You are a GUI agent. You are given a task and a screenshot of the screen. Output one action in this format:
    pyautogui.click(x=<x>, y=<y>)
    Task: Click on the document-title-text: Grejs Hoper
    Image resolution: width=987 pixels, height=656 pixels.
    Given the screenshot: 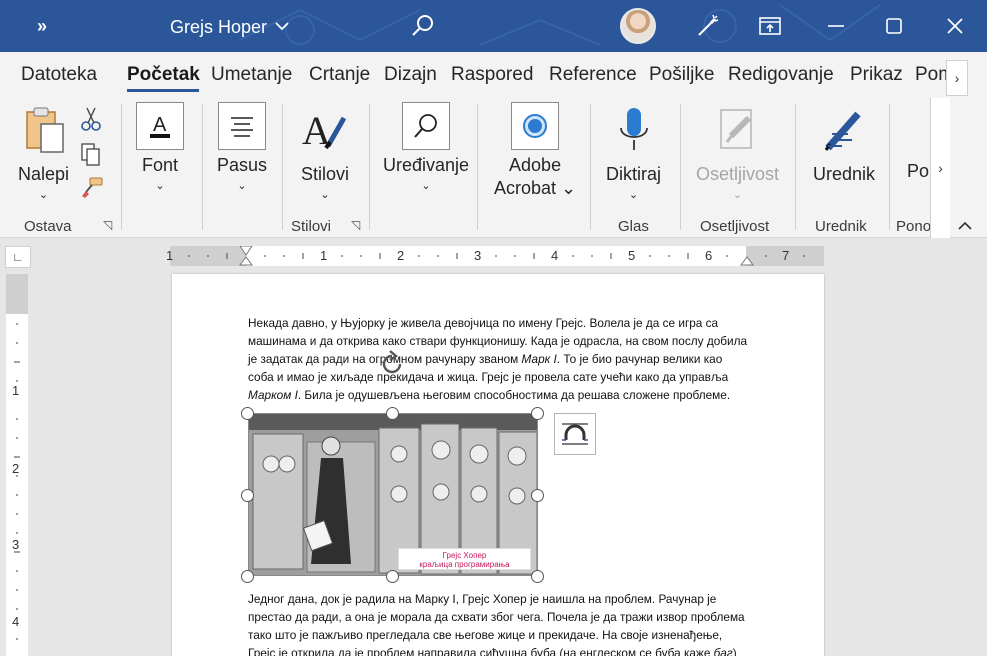 What is the action you would take?
    pyautogui.click(x=219, y=26)
    